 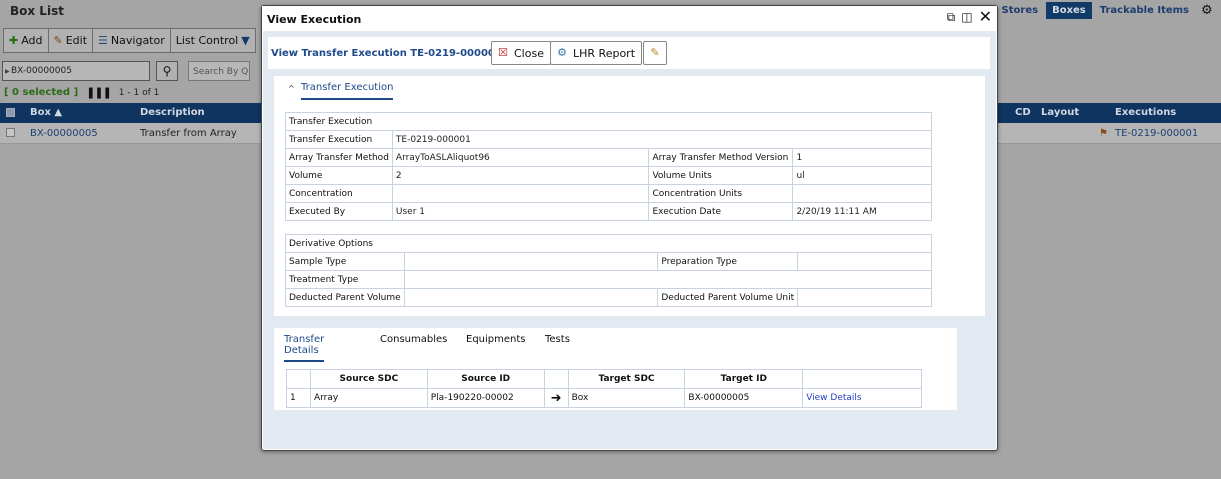 I want to click on col-layout: Layout, so click(x=1060, y=112).